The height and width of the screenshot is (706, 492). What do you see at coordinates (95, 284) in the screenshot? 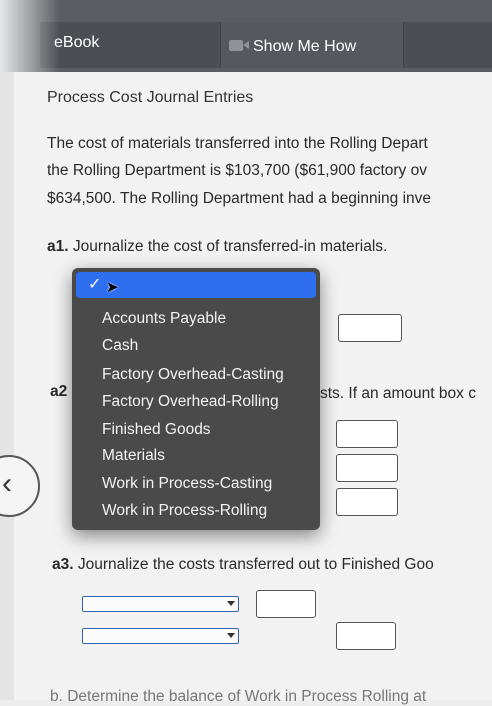
I see `checkmark-icon: ✓` at bounding box center [95, 284].